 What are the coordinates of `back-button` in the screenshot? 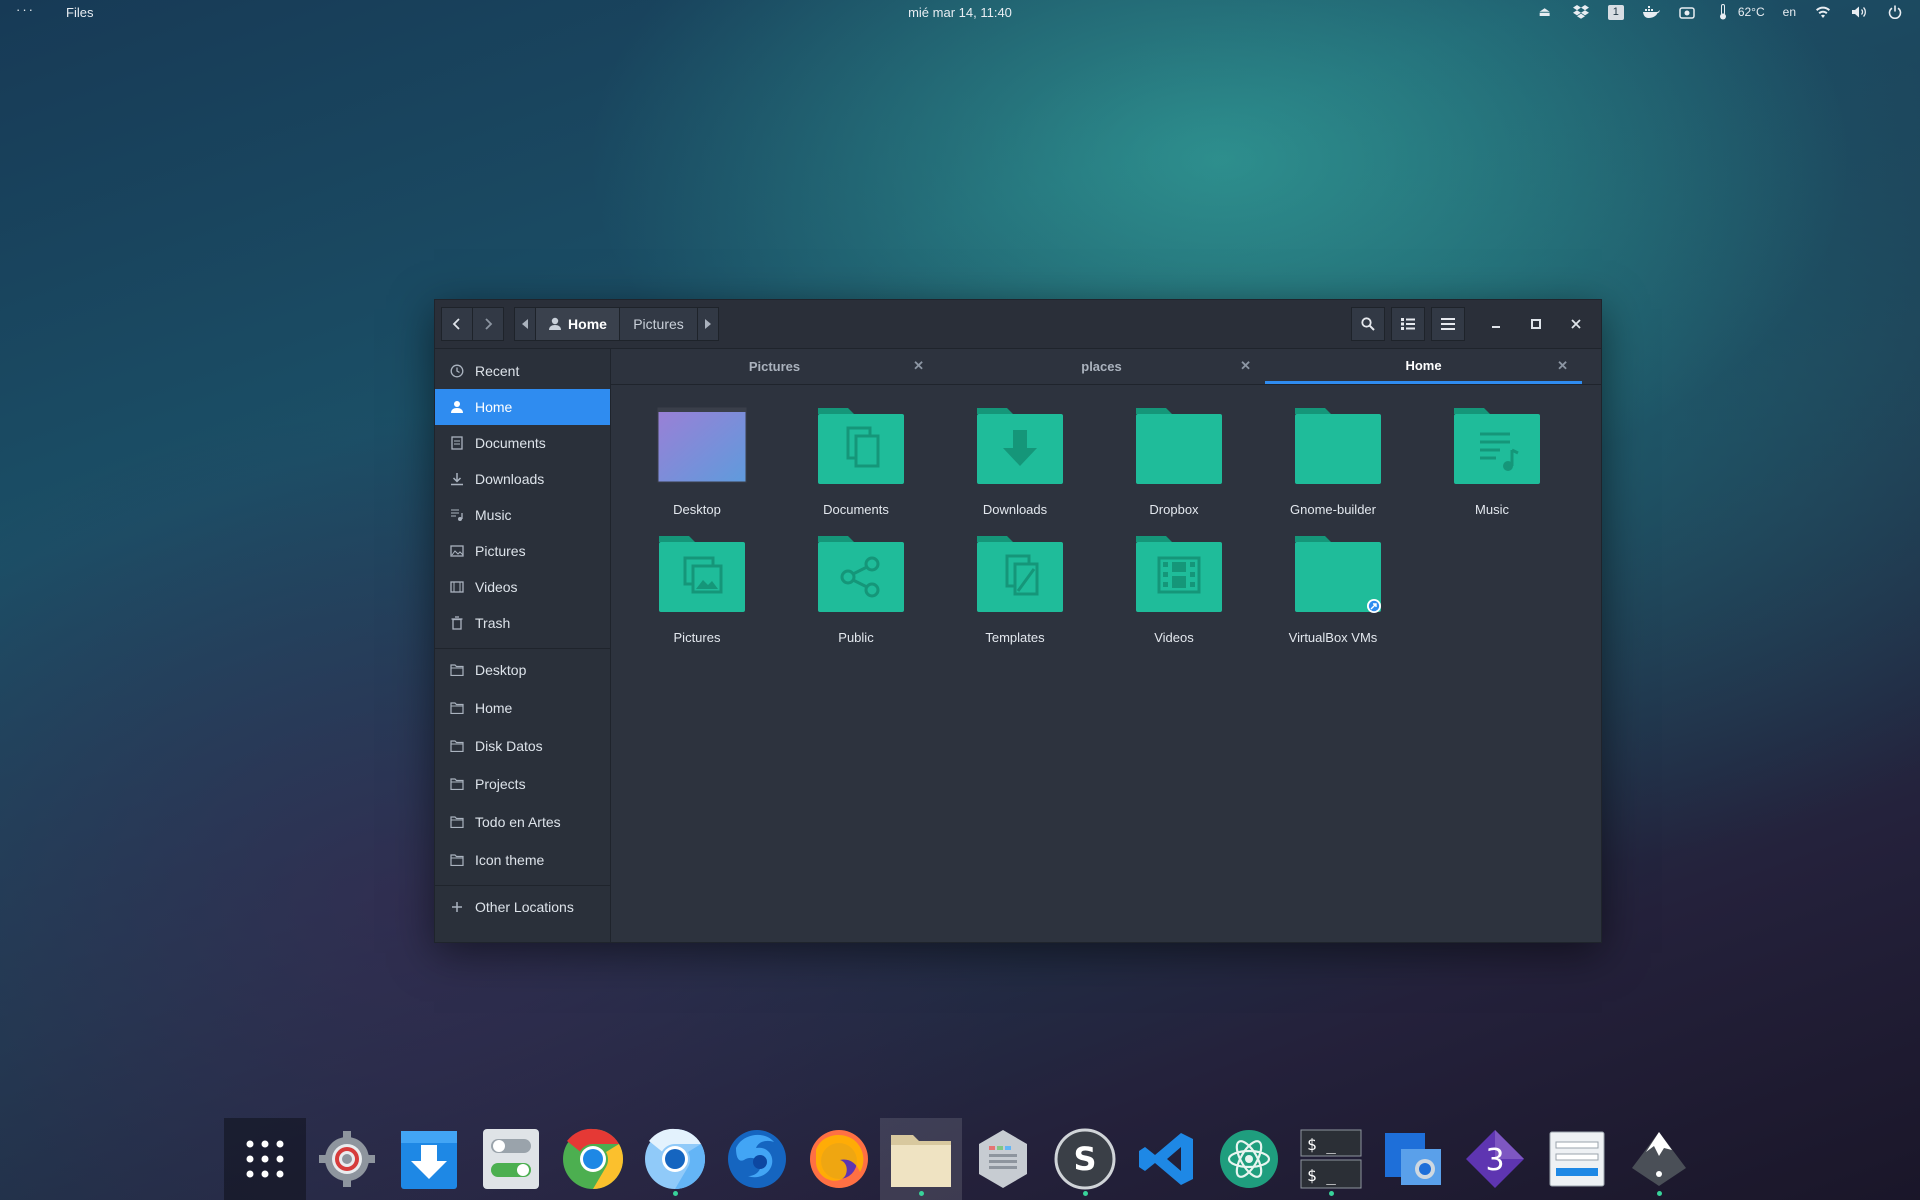 It's located at (457, 324).